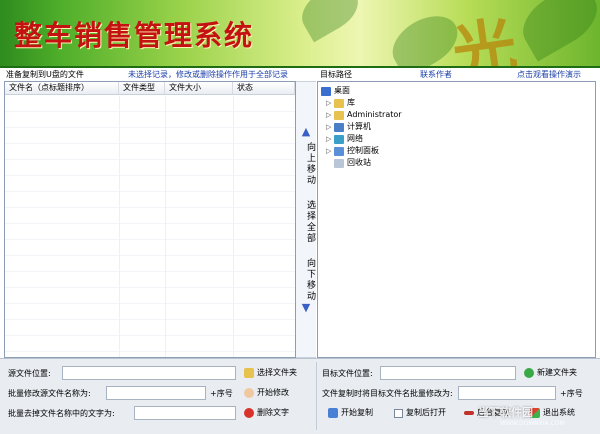 This screenshot has height=434, width=600. What do you see at coordinates (484, 38) in the screenshot?
I see `brand-mark: 光` at bounding box center [484, 38].